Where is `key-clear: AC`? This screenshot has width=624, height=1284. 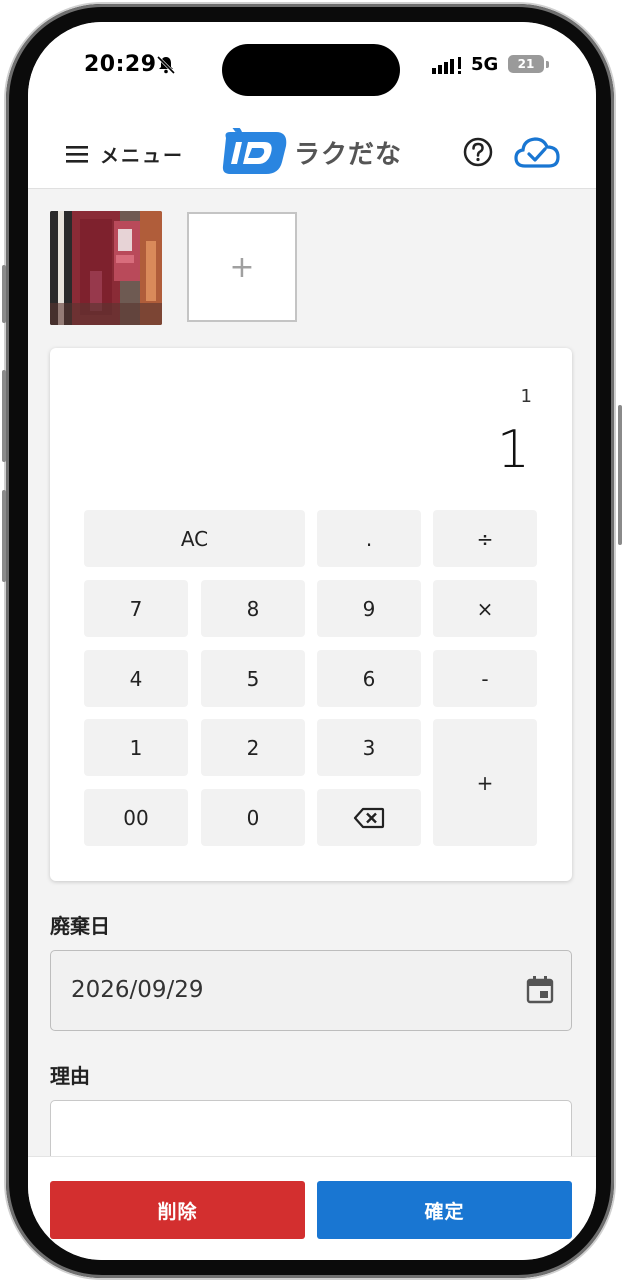
key-clear: AC is located at coordinates (194, 538).